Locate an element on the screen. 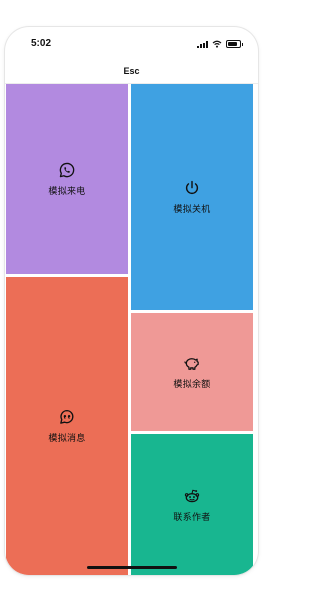  tile-label: 模拟余额 is located at coordinates (192, 384).